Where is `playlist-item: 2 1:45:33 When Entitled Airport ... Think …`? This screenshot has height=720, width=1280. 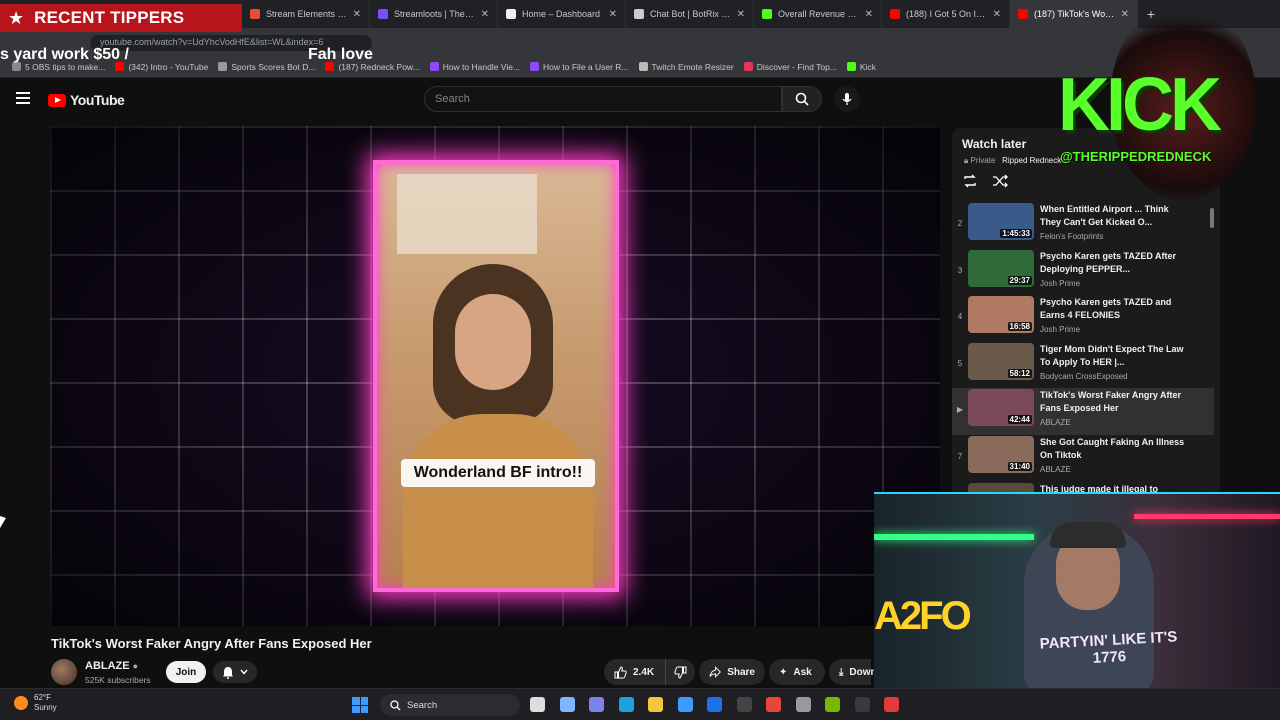
playlist-item: 2 1:45:33 When Entitled Airport ... Think … is located at coordinates (1083, 225).